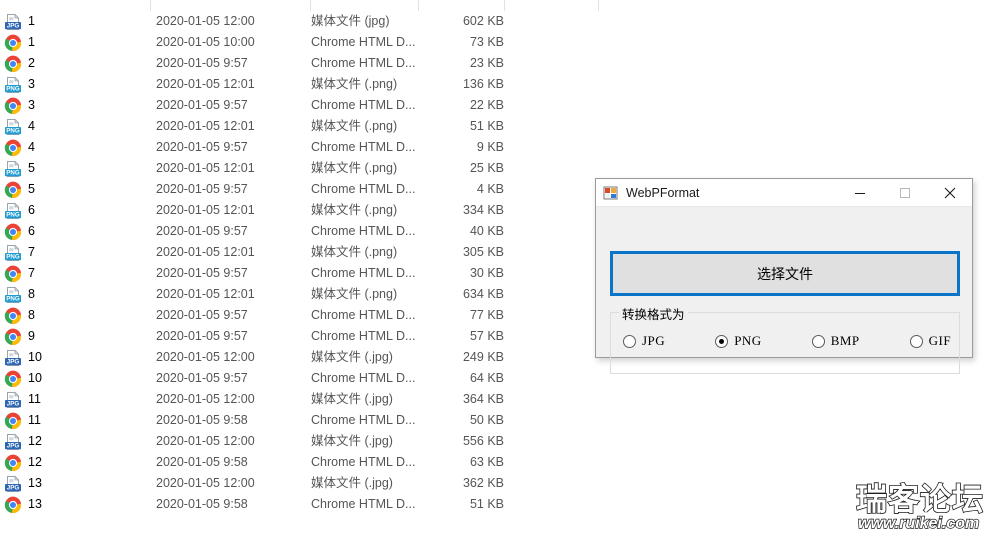 The height and width of the screenshot is (538, 1007). What do you see at coordinates (300, 315) in the screenshot?
I see `table-row: 8 2020-01-05 9:57 Chrome HTML D... 77 KB` at bounding box center [300, 315].